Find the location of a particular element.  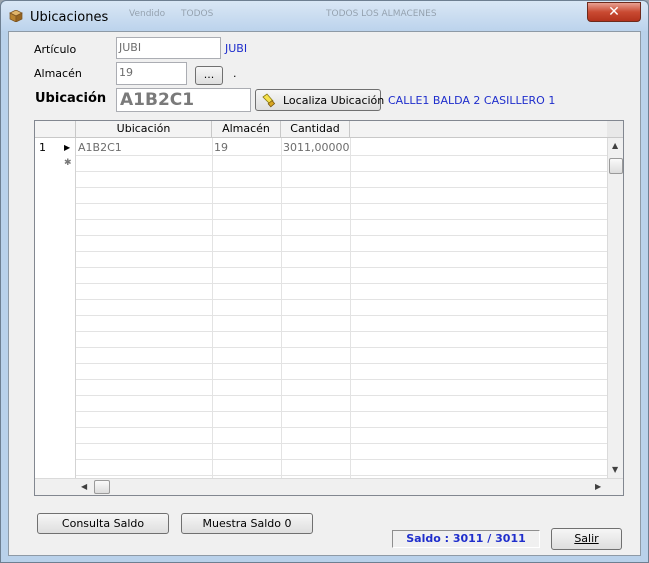

window-title: Ubicaciones is located at coordinates (69, 17).